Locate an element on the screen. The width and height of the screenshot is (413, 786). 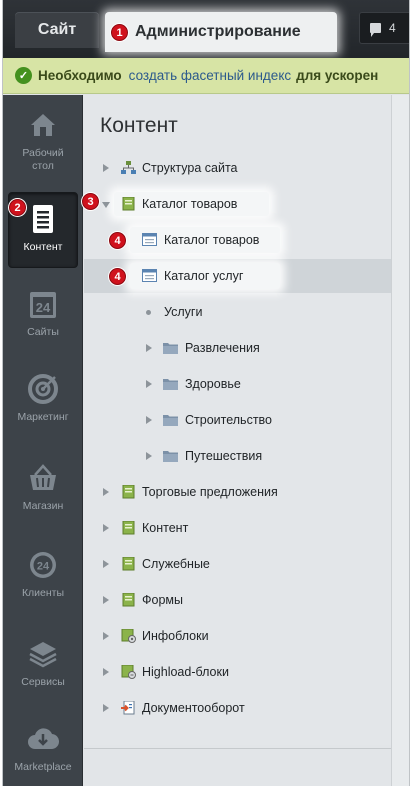
divider is located at coordinates (237, 748).